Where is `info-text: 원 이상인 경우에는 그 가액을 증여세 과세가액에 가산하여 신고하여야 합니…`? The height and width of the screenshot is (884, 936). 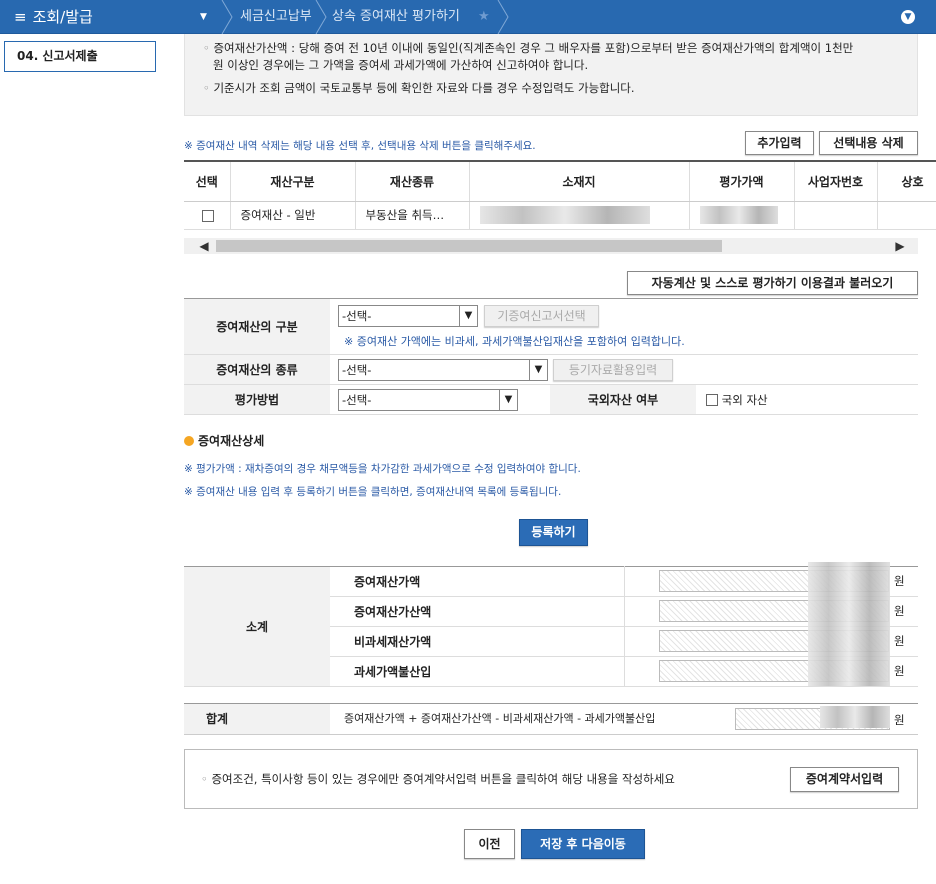 info-text: 원 이상인 경우에는 그 가액을 증여세 과세가액에 가산하여 신고하여야 합니… is located at coordinates (401, 65).